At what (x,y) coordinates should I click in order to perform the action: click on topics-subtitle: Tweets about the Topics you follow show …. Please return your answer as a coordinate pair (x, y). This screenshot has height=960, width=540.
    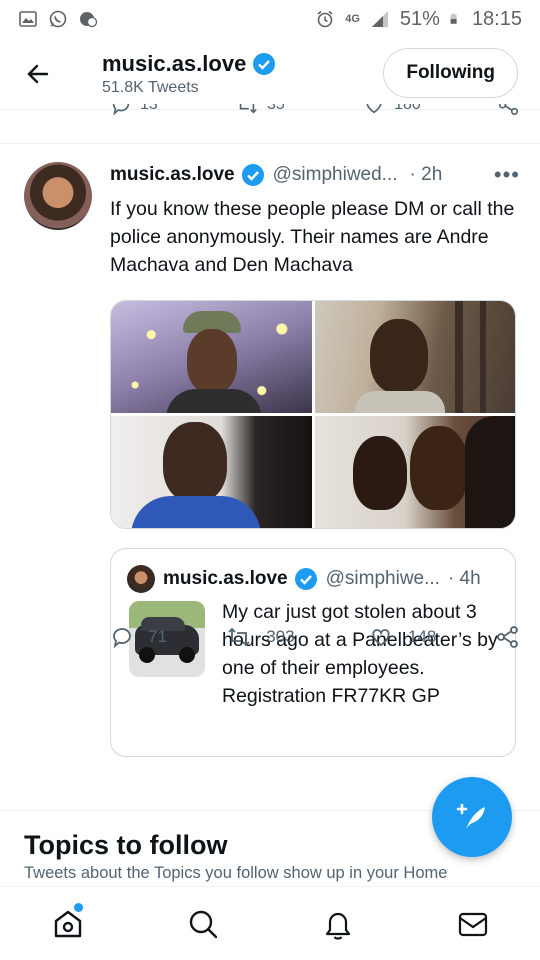
    Looking at the image, I should click on (236, 873).